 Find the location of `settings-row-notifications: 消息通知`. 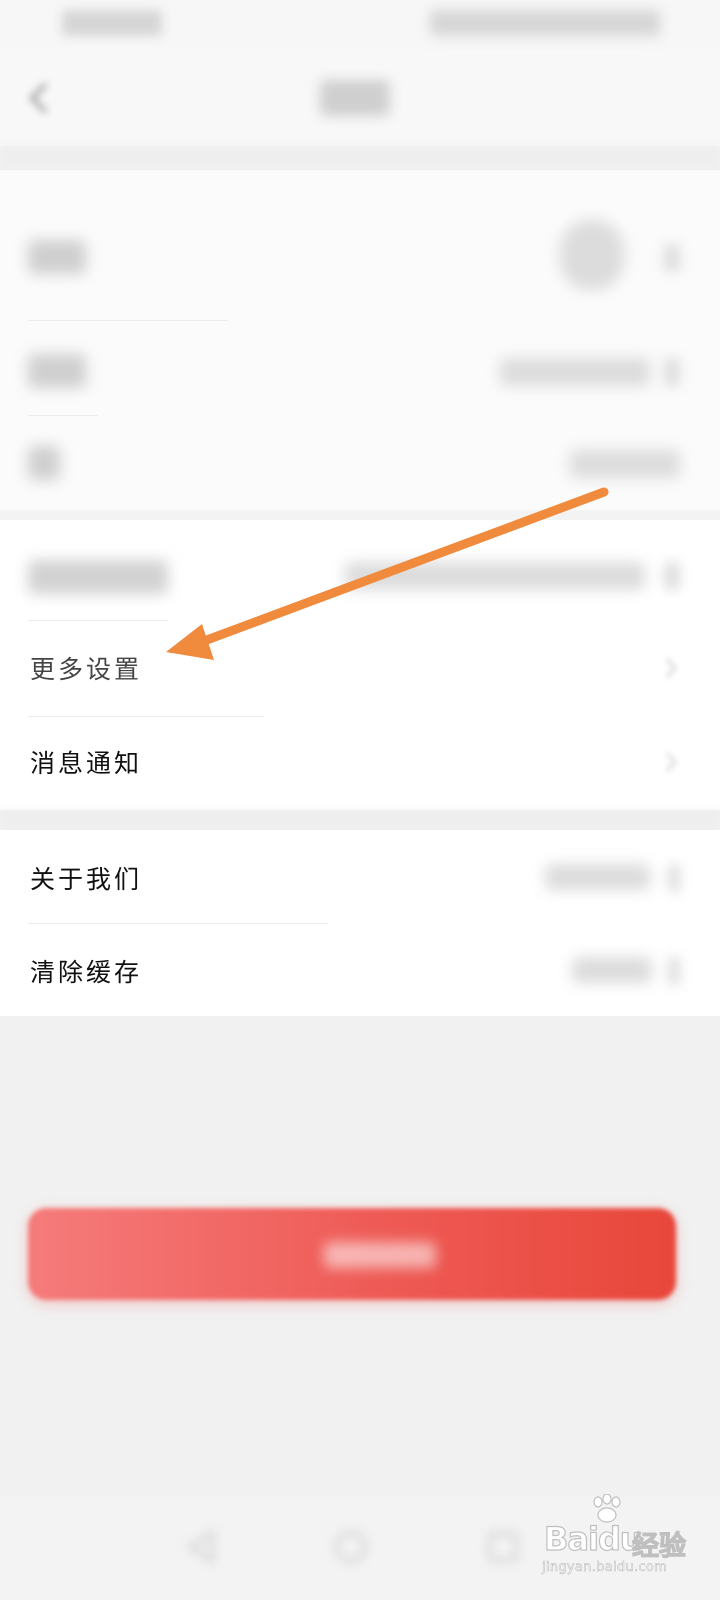

settings-row-notifications: 消息通知 is located at coordinates (360, 763).